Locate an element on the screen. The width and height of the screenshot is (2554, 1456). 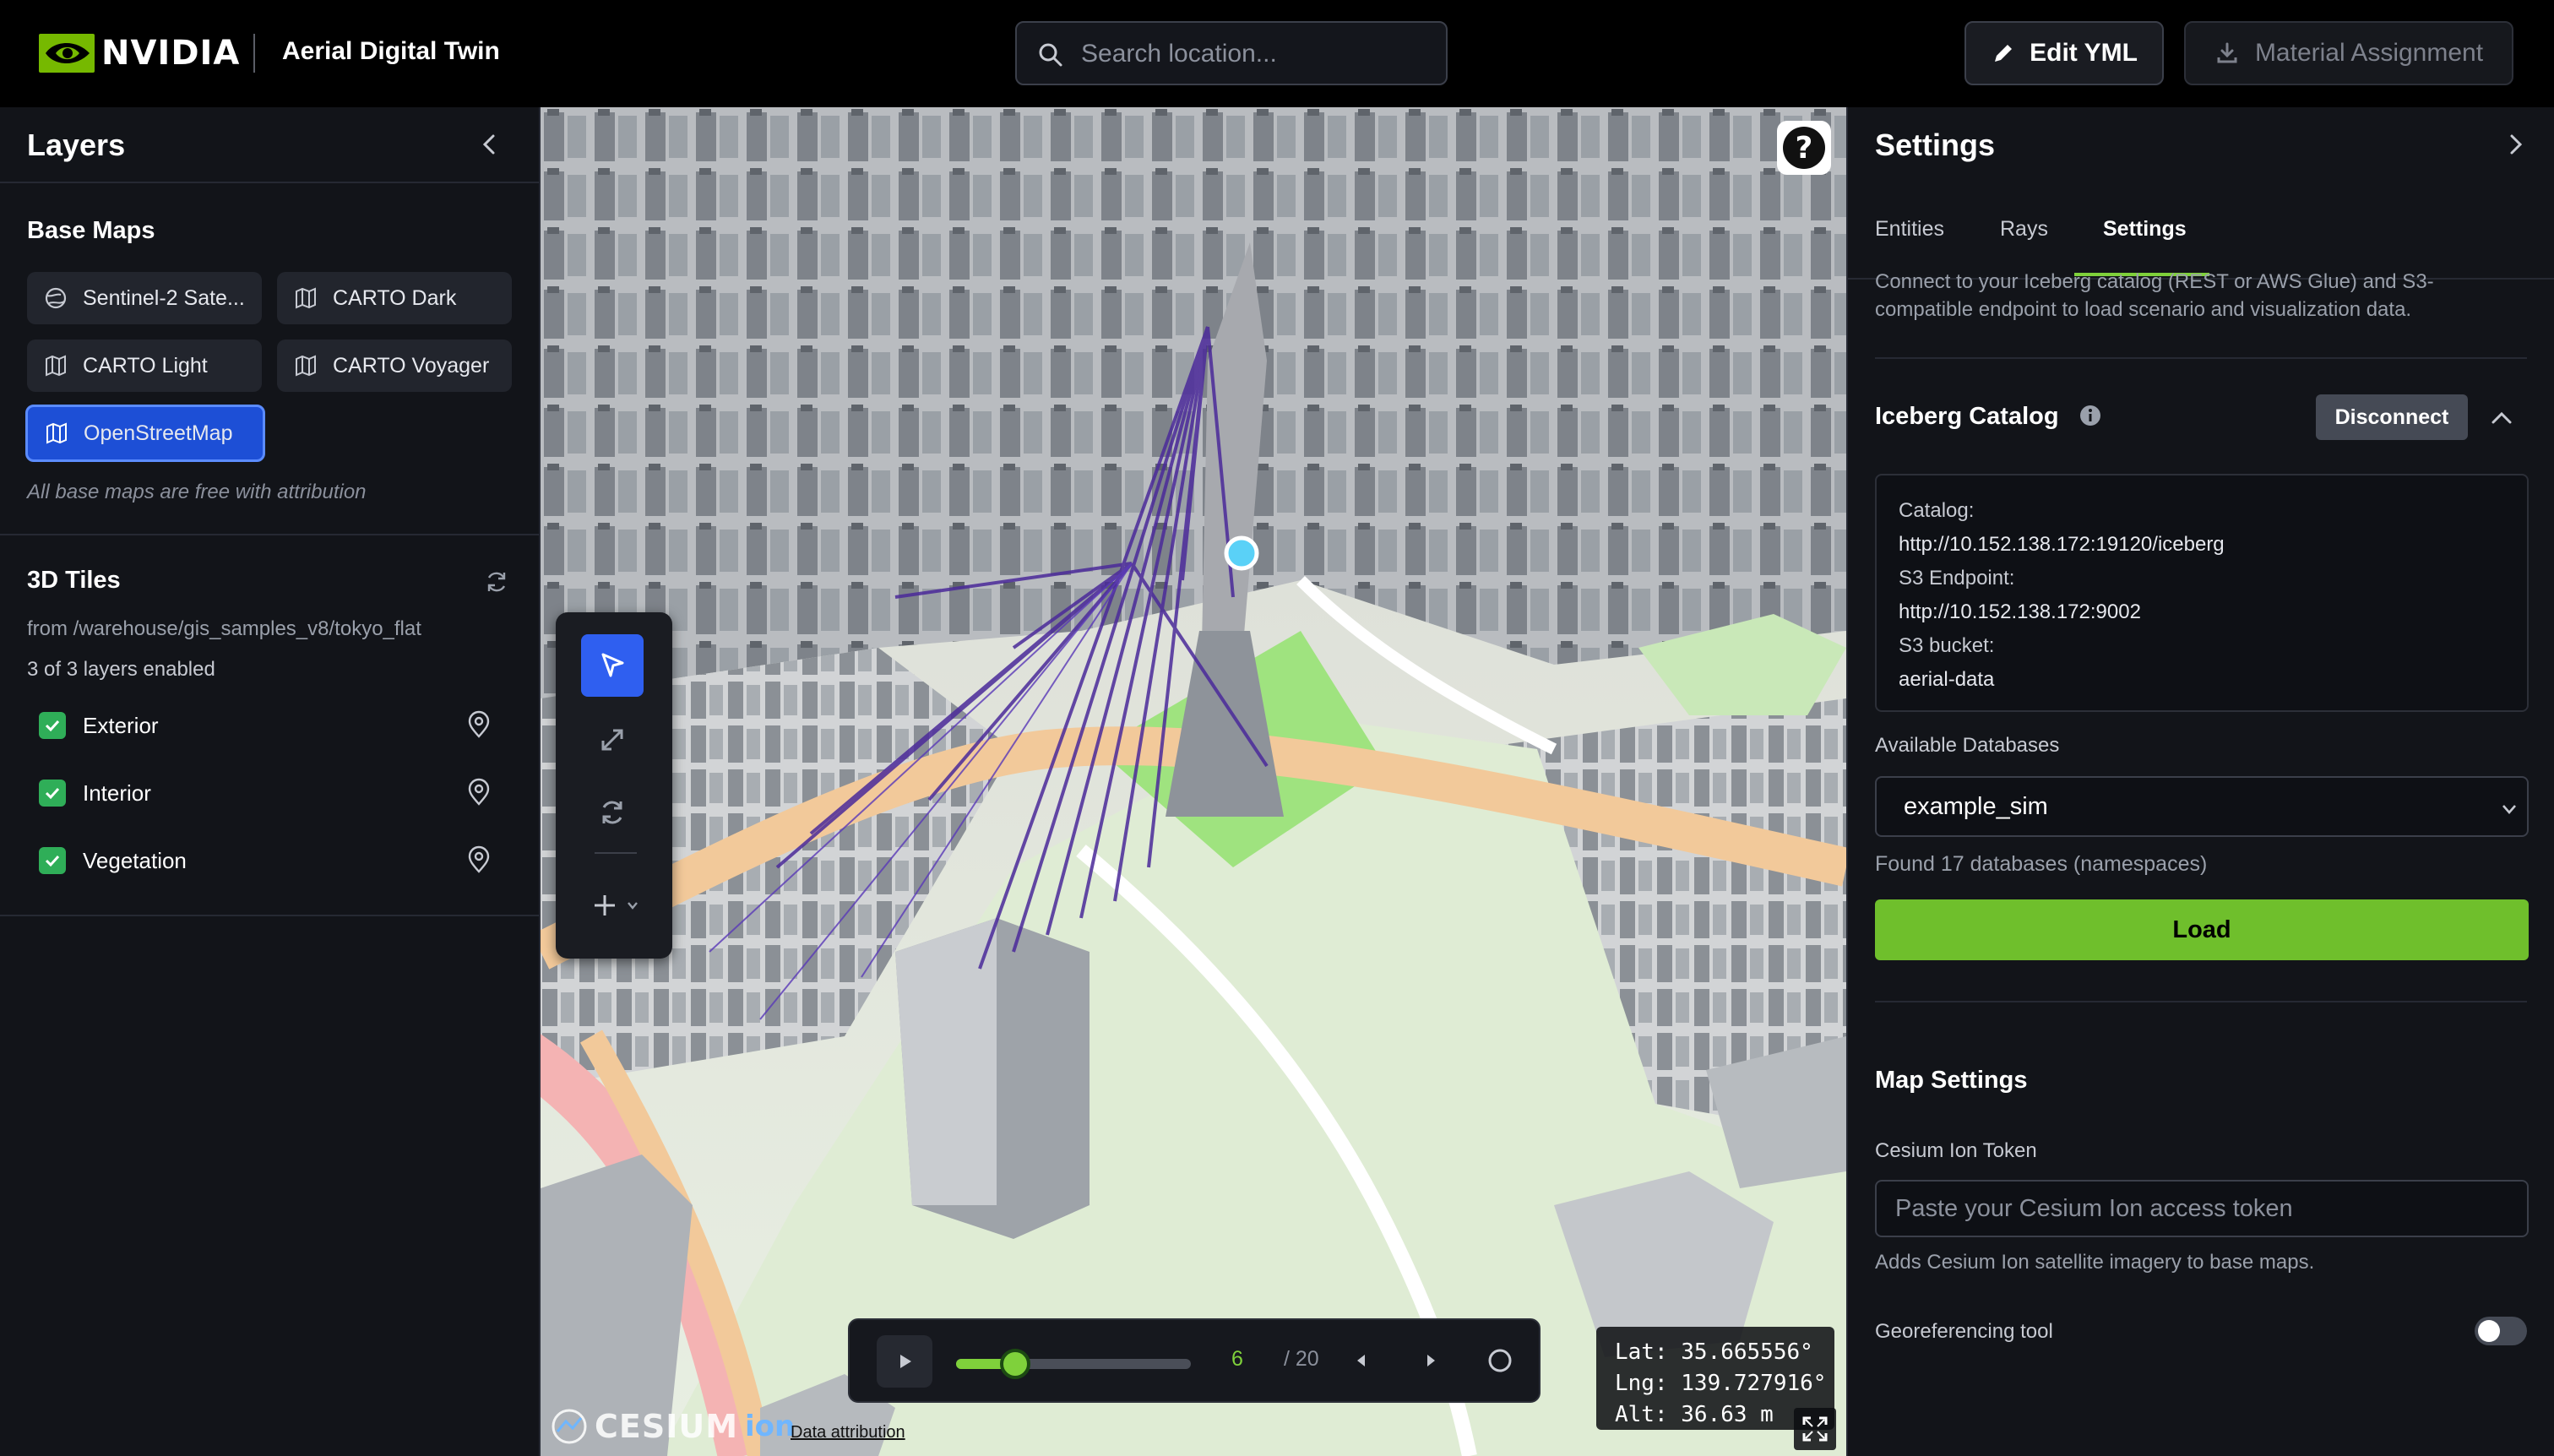
basemap-label: CARTO Light is located at coordinates (145, 365).